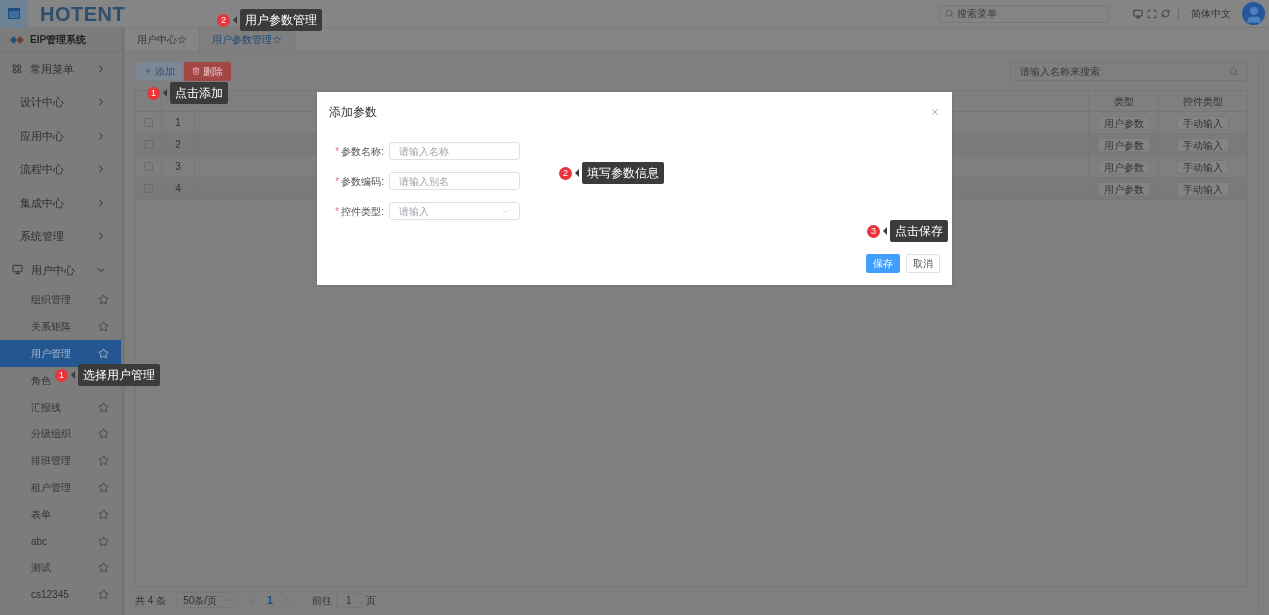 Image resolution: width=1269 pixels, height=615 pixels. Describe the element at coordinates (178, 144) in the screenshot. I see `table-cell: 2` at that location.